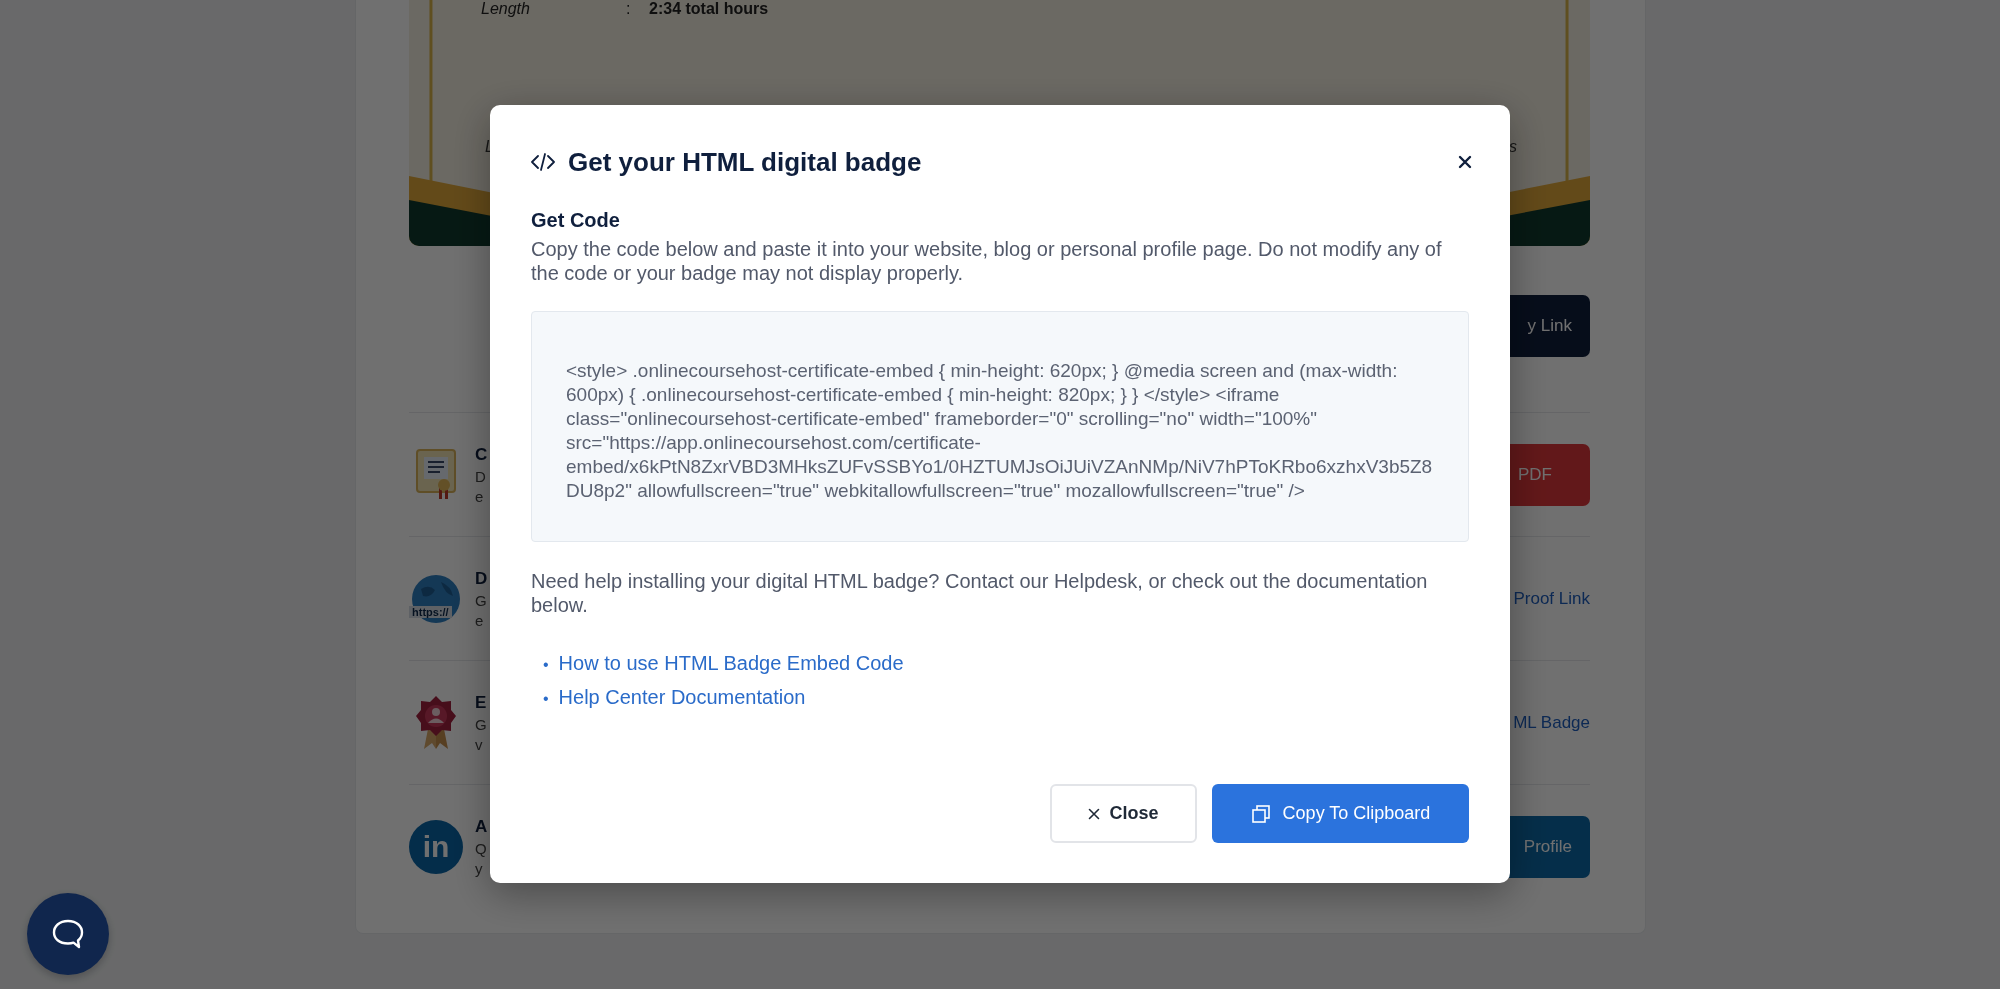 The image size is (2000, 989). I want to click on embed-code-box: <style> .onlinecoursehost-certificate-embed { min-height: 620px; } @media screen and (max-width: 600px) { .onlinecoursehost-certificate-embed { min-height: 820px; } } </style> <iframe class="onlinecoursehost-certificate-embed" frameborder="0" scrolling="no" width="100%" src="https://app.onlinecoursehost.com/certificate-embed/x6kPtN8ZxrVBD3MHksZUFvSSBYo1/0HZTUMJsOiJUiVZAnNMp/NiV7hPToKRbo6xzhxV3b5Z8DU8p2" allowfullscreen="true" webkitallowfullscreen="true" mozallowfullscreen="true" />, so click(1000, 426).